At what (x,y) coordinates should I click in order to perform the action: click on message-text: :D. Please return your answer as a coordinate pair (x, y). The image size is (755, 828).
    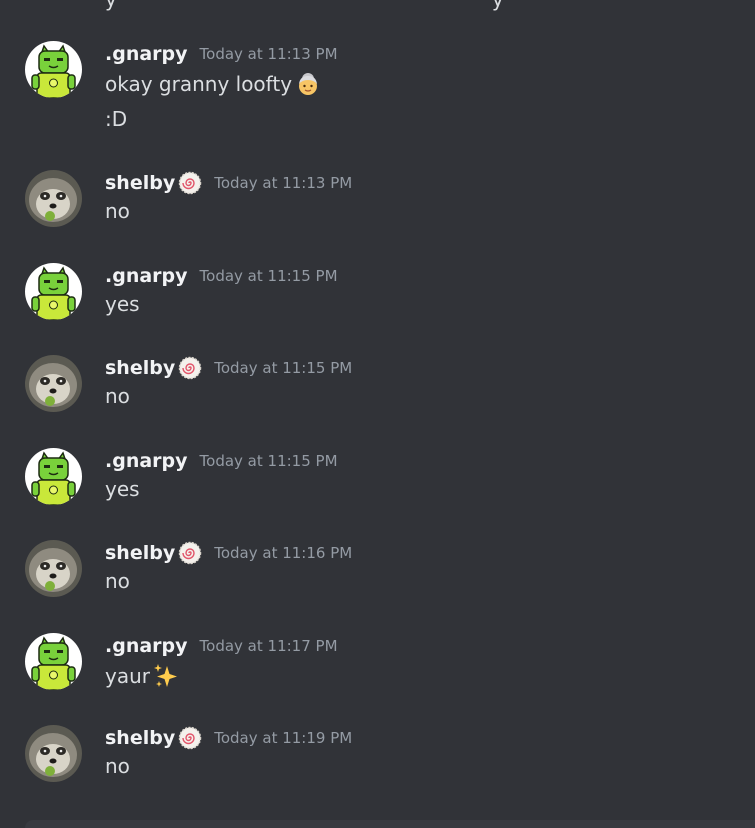
    Looking at the image, I should click on (116, 119).